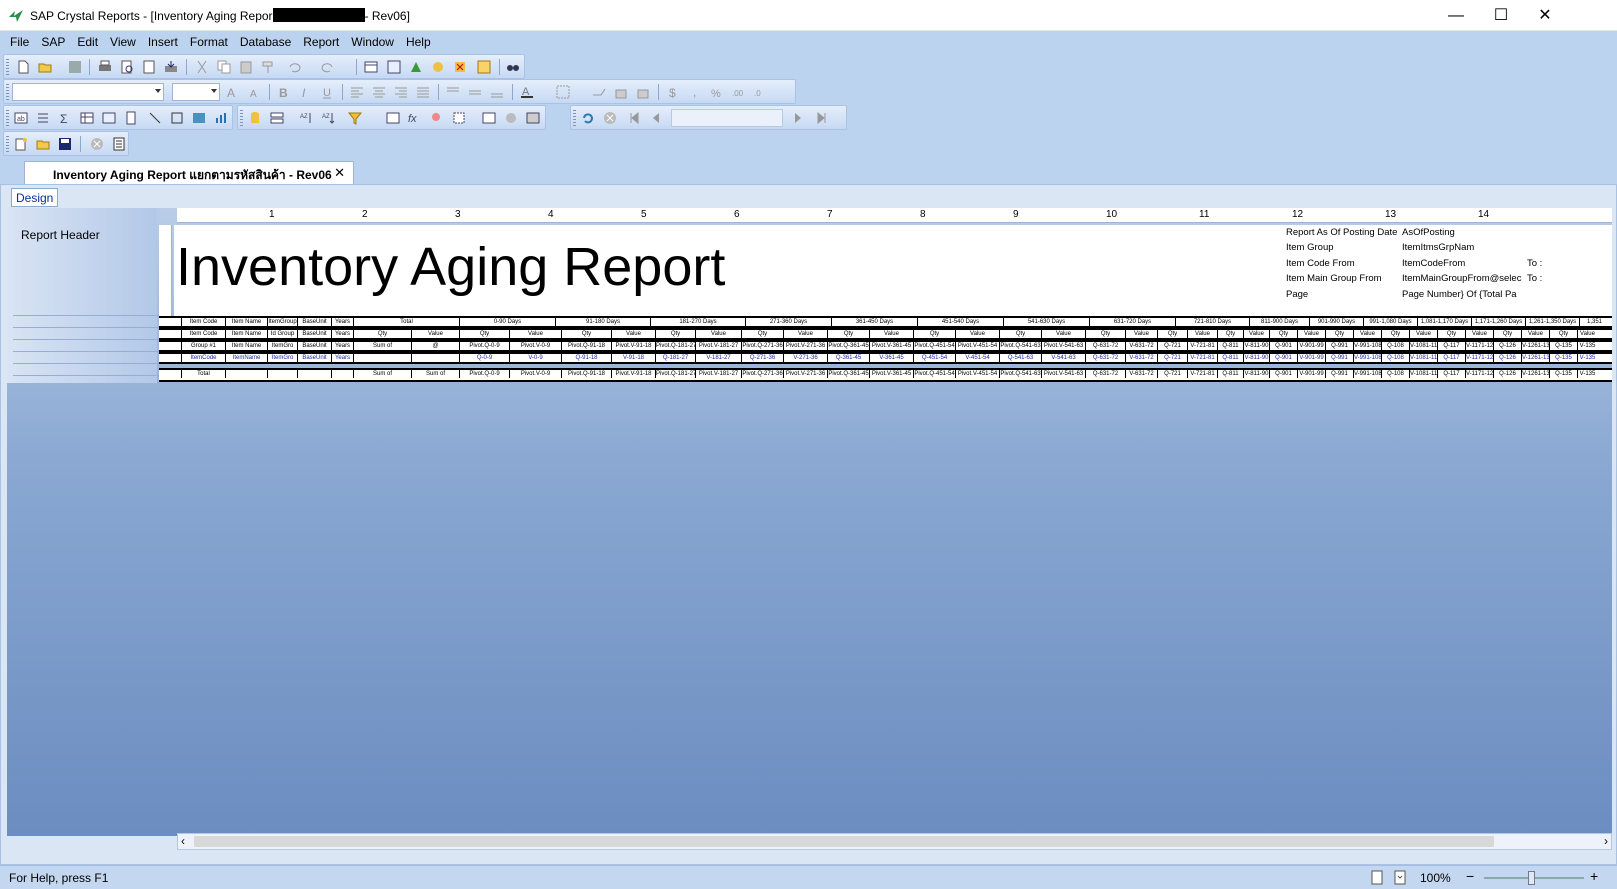  I want to click on details-cell: Q-451-54, so click(934, 358).